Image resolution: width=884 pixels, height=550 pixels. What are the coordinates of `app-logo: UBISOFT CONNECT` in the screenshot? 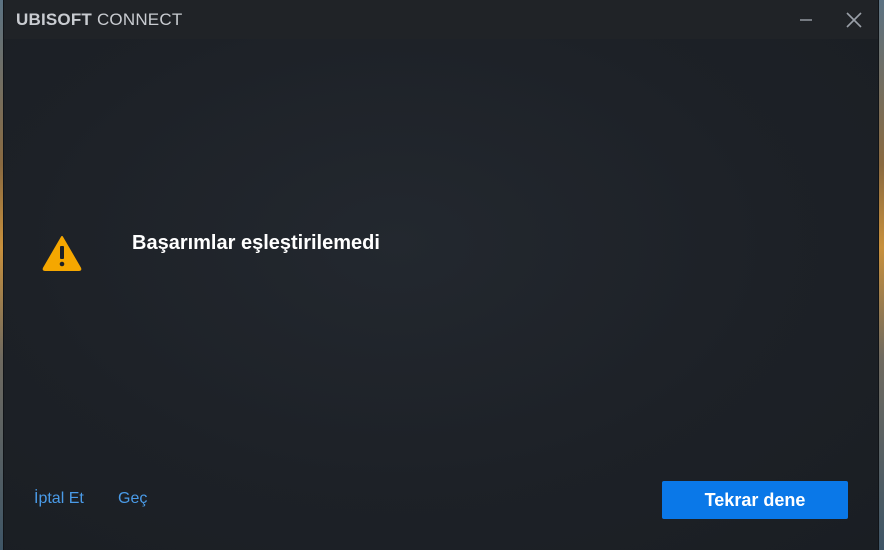 It's located at (99, 20).